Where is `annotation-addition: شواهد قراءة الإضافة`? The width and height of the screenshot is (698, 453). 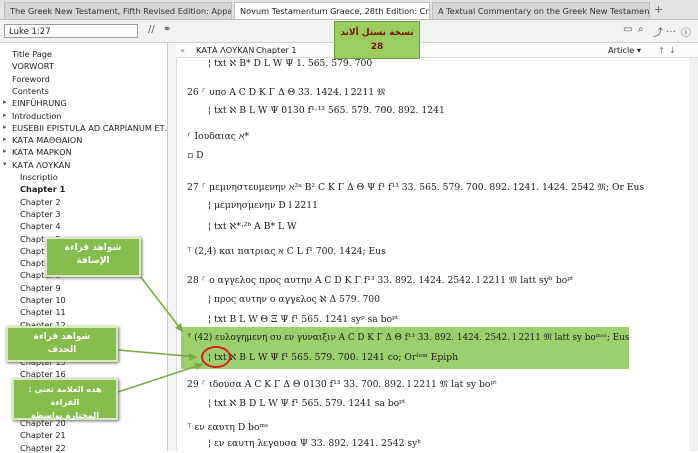
annotation-addition: شواهد قراءة الإضافة is located at coordinates (93, 257).